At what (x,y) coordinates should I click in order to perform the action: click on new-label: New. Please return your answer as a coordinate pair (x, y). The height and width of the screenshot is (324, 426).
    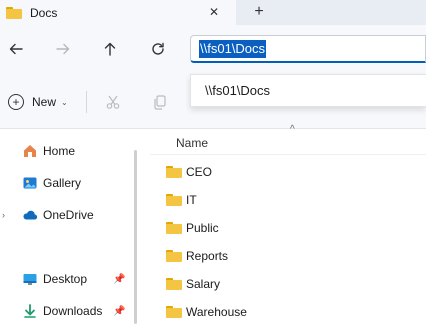
    Looking at the image, I should click on (44, 102).